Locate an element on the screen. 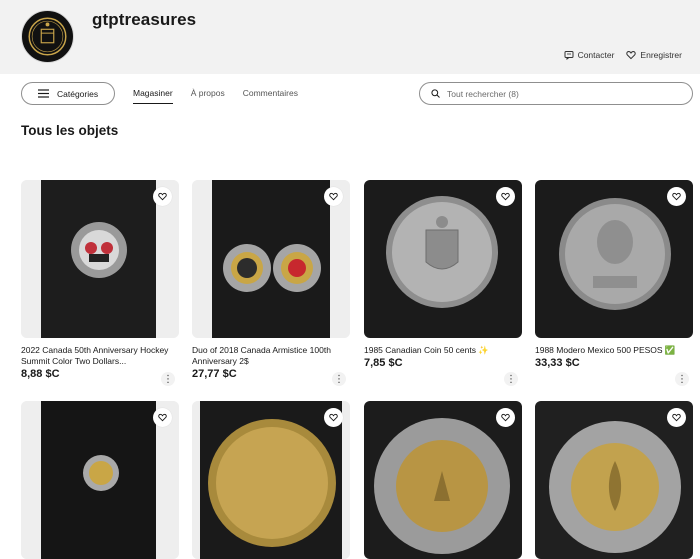  section-title: Tous les objets is located at coordinates (70, 130).